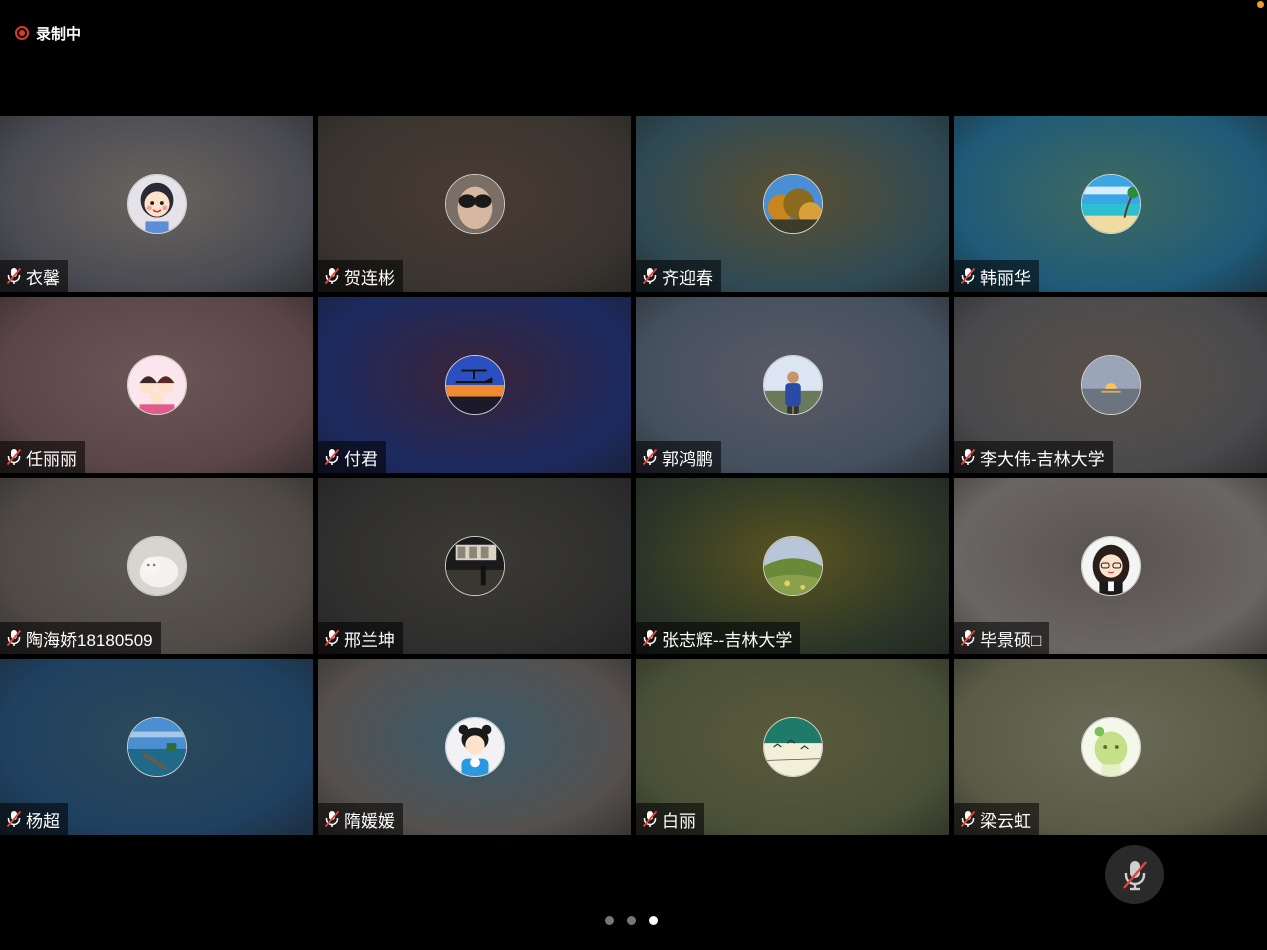 The height and width of the screenshot is (950, 1267). I want to click on participant-tile: 陶海娇18180509, so click(156, 566).